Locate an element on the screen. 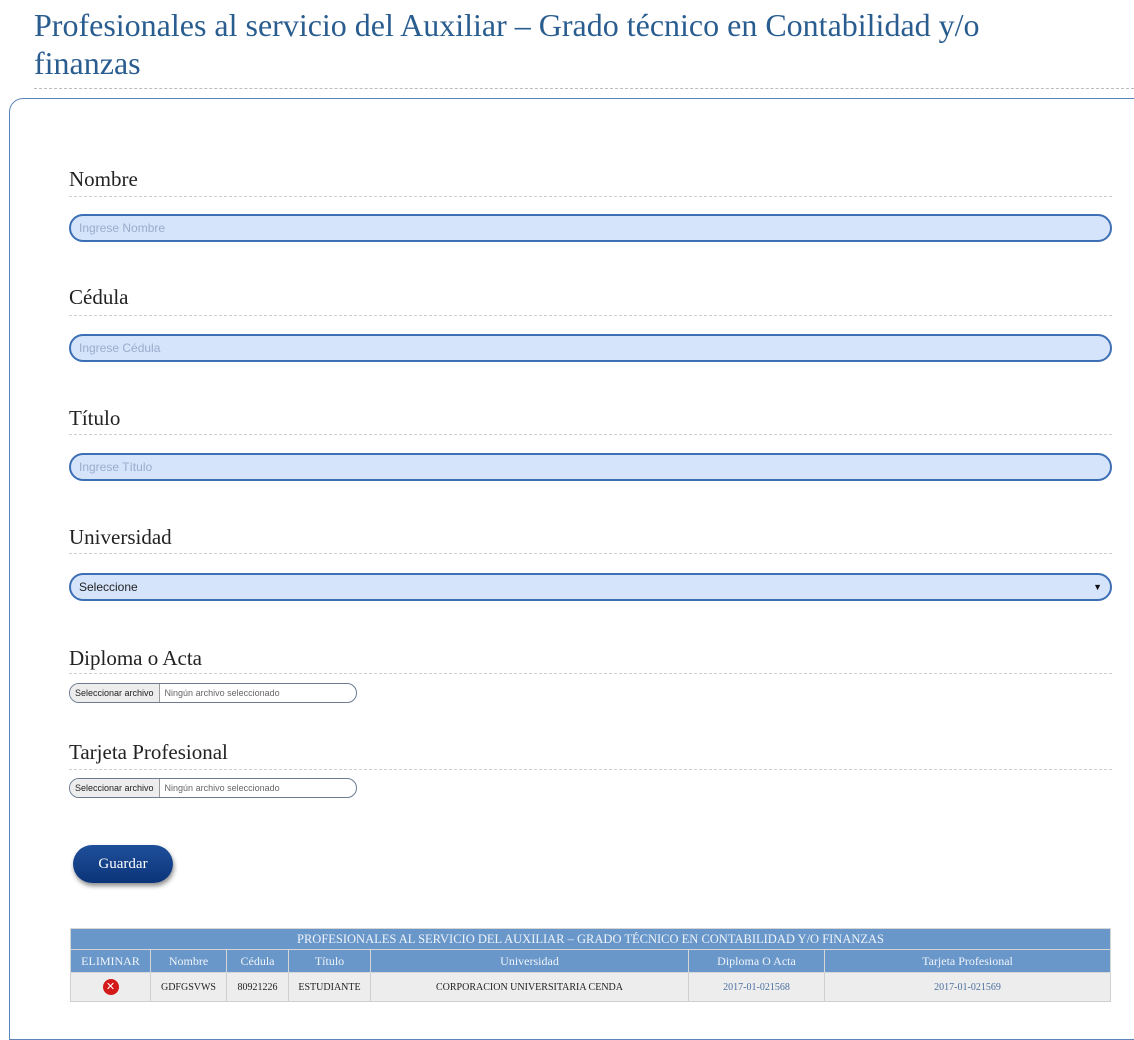 The image size is (1134, 1040). nombre-divider is located at coordinates (590, 196).